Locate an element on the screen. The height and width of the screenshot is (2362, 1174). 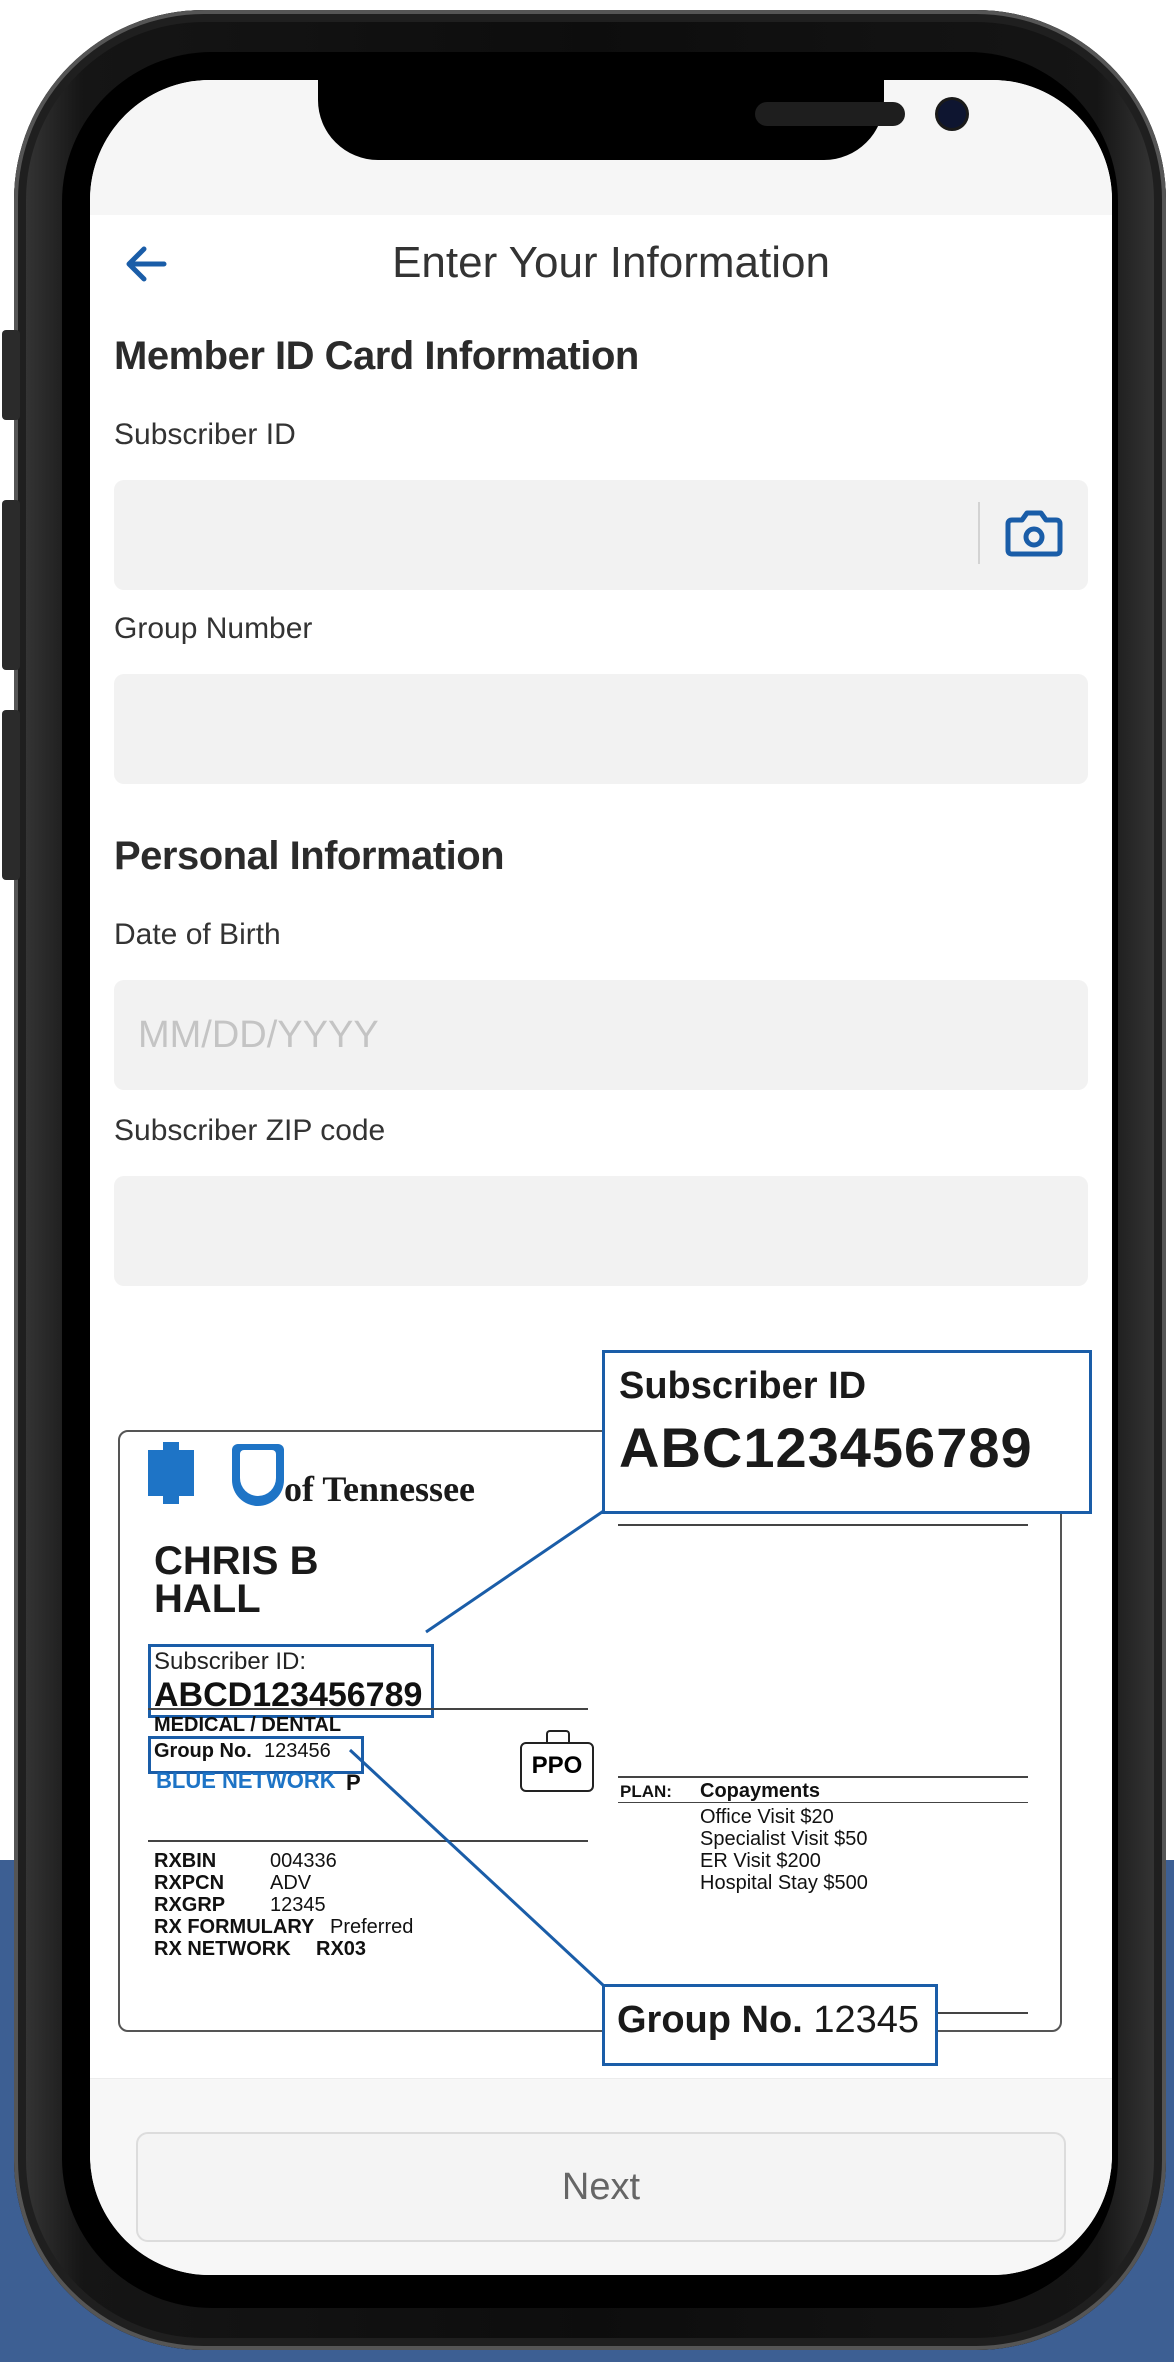
next-button: Next is located at coordinates (601, 2187).